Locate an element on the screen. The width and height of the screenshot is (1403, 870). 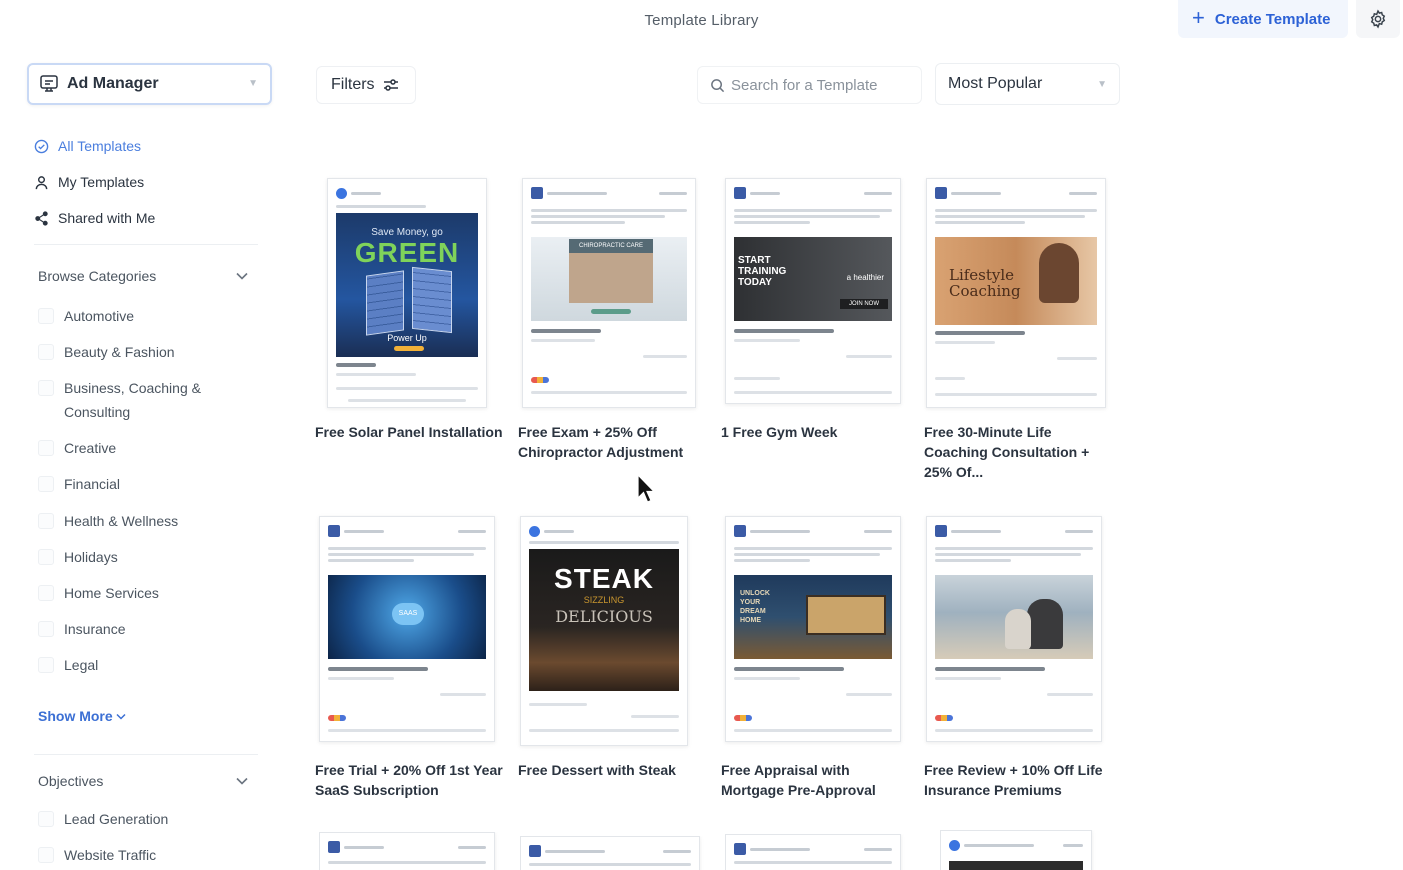
category-automotive: Automotive is located at coordinates (86, 316).